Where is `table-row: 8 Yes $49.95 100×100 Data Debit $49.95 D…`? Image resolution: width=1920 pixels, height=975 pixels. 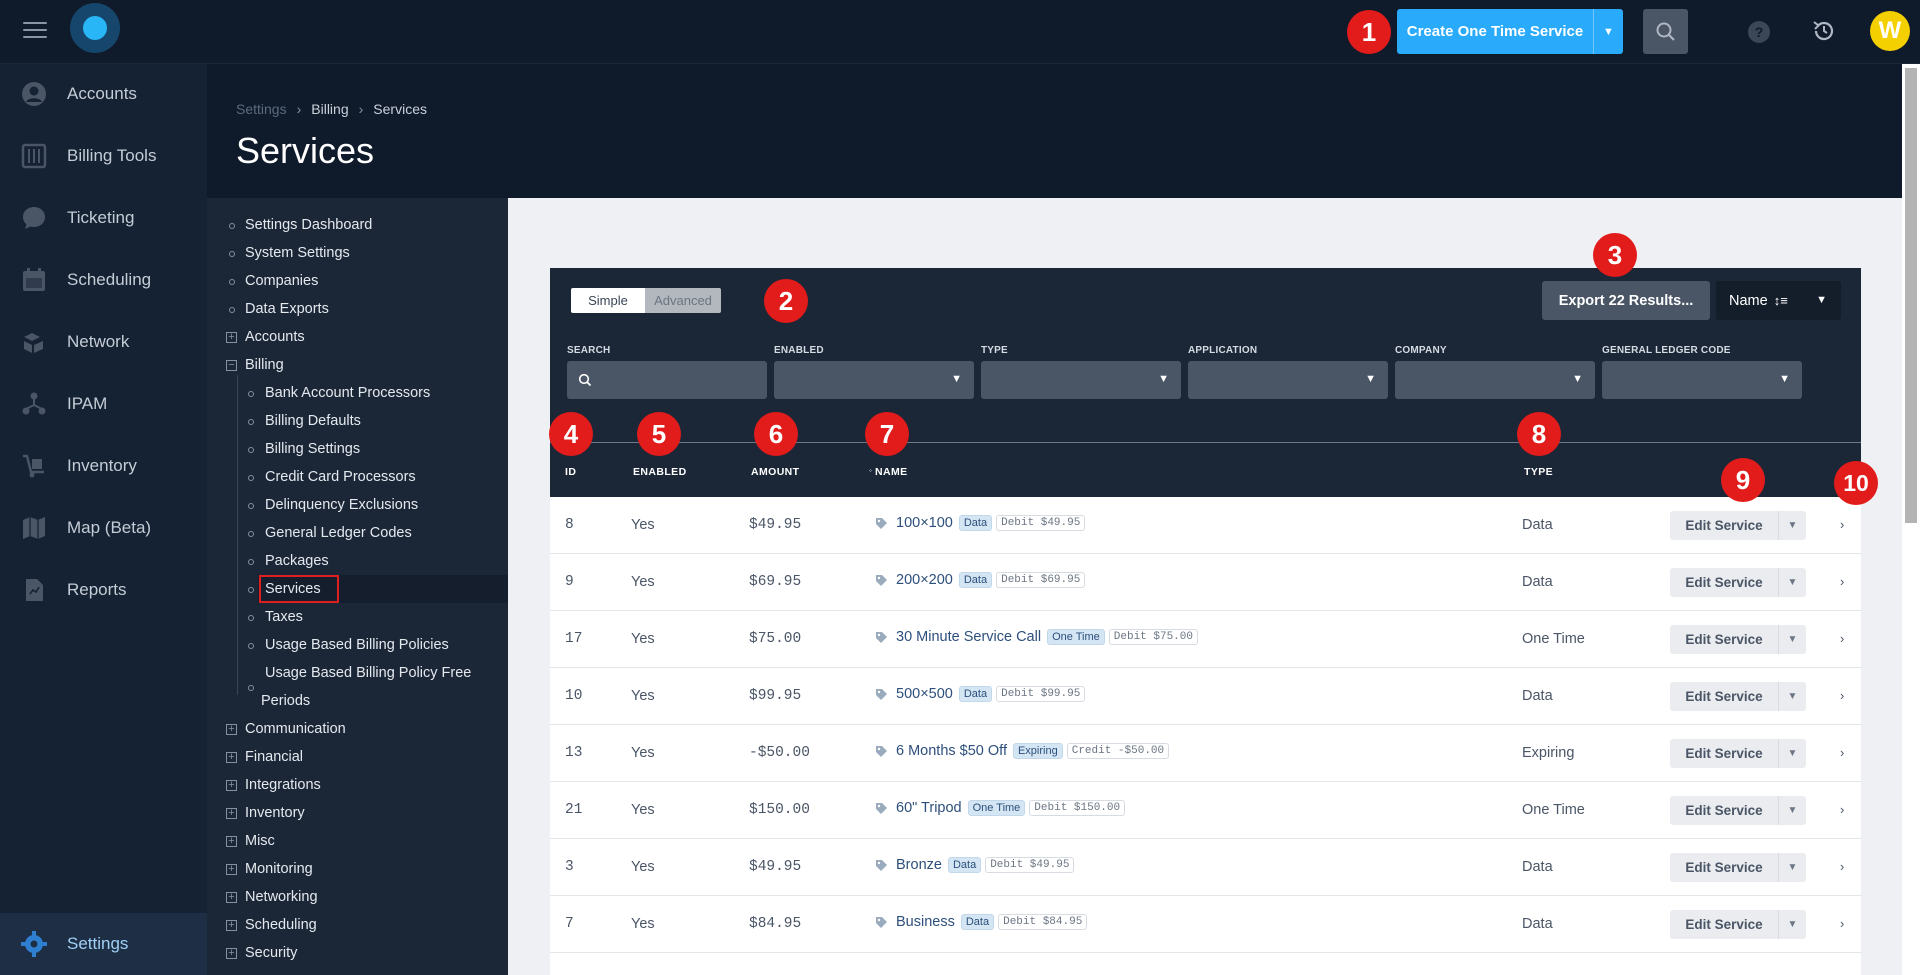 table-row: 8 Yes $49.95 100×100 Data Debit $49.95 D… is located at coordinates (1205, 525).